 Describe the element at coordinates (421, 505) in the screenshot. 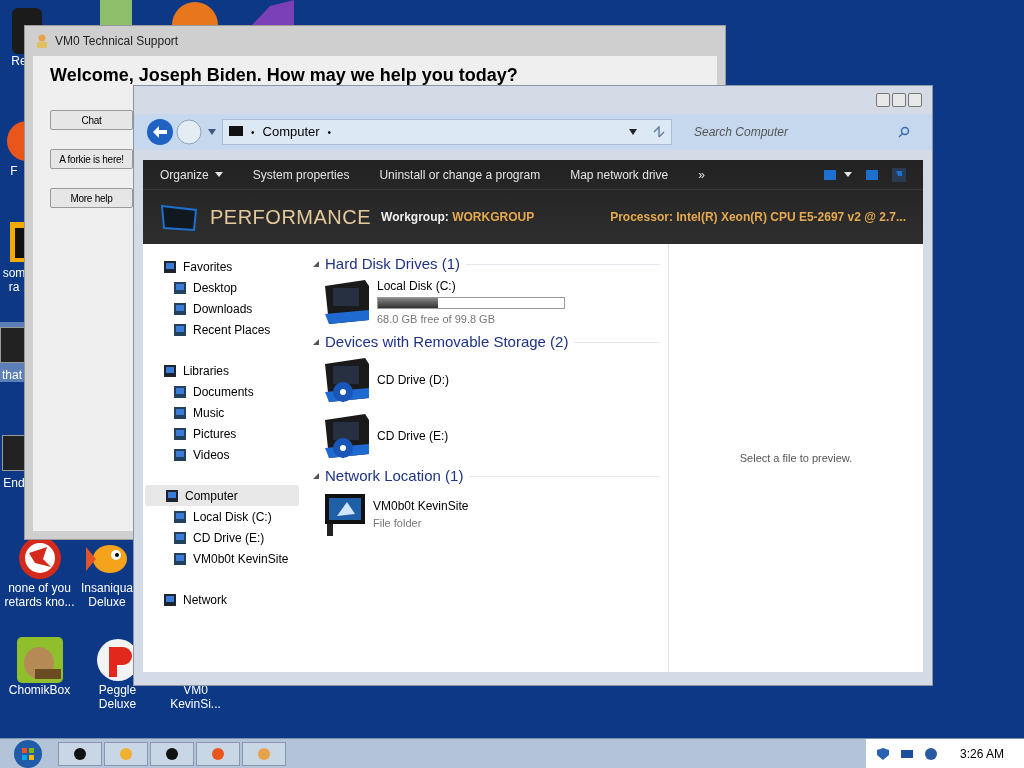

I see `drive-name: VM0b0t KevinSite` at that location.